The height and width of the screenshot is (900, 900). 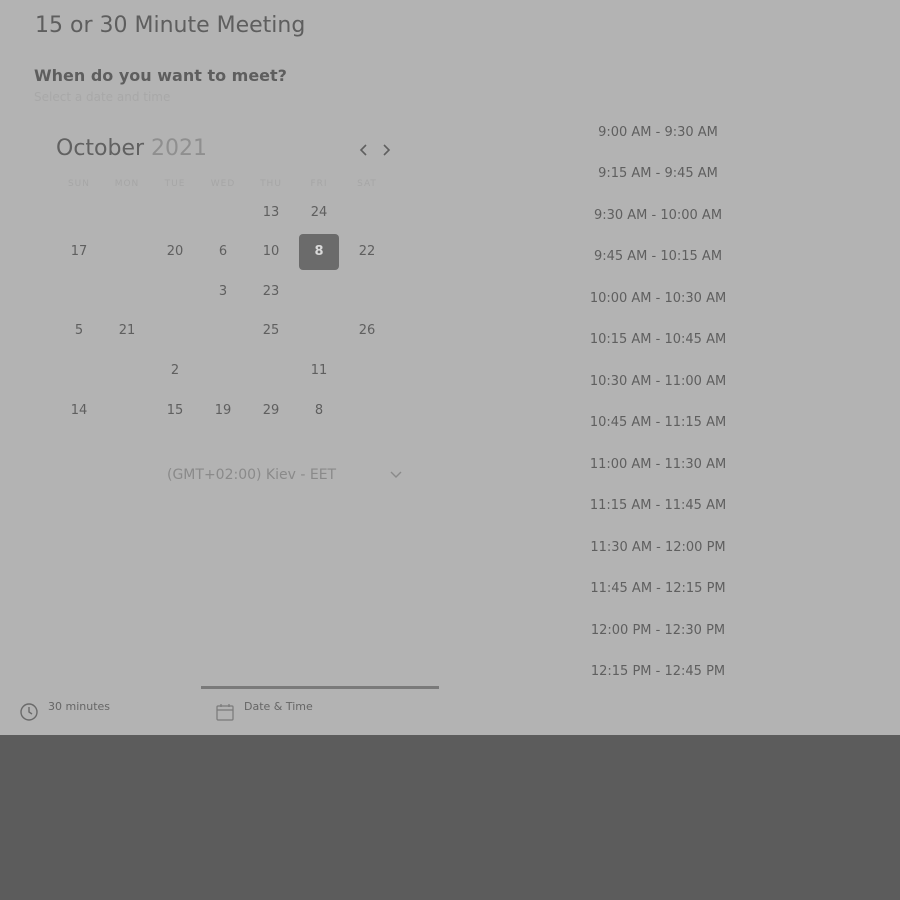 I want to click on chevron-left-icon, so click(x=363, y=150).